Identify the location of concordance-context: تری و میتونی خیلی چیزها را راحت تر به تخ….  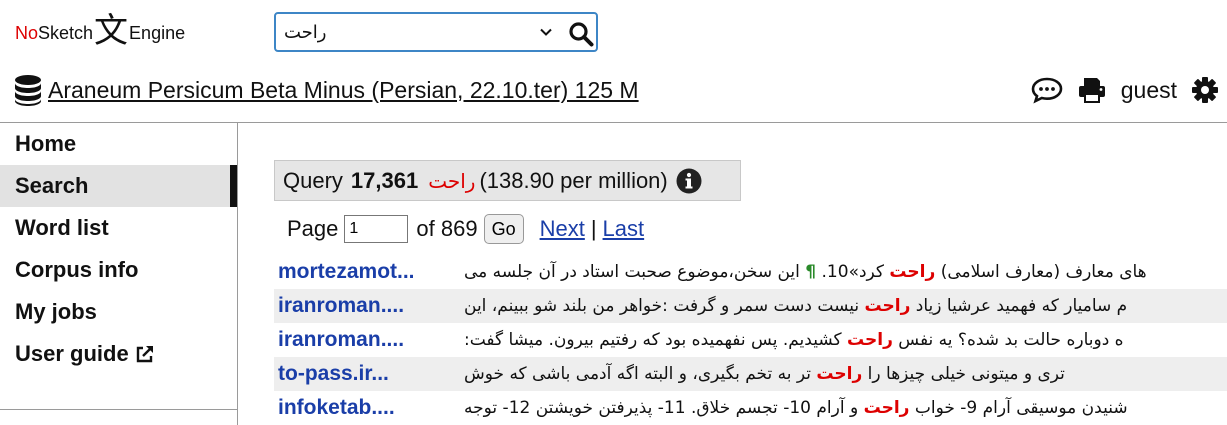
(750, 374).